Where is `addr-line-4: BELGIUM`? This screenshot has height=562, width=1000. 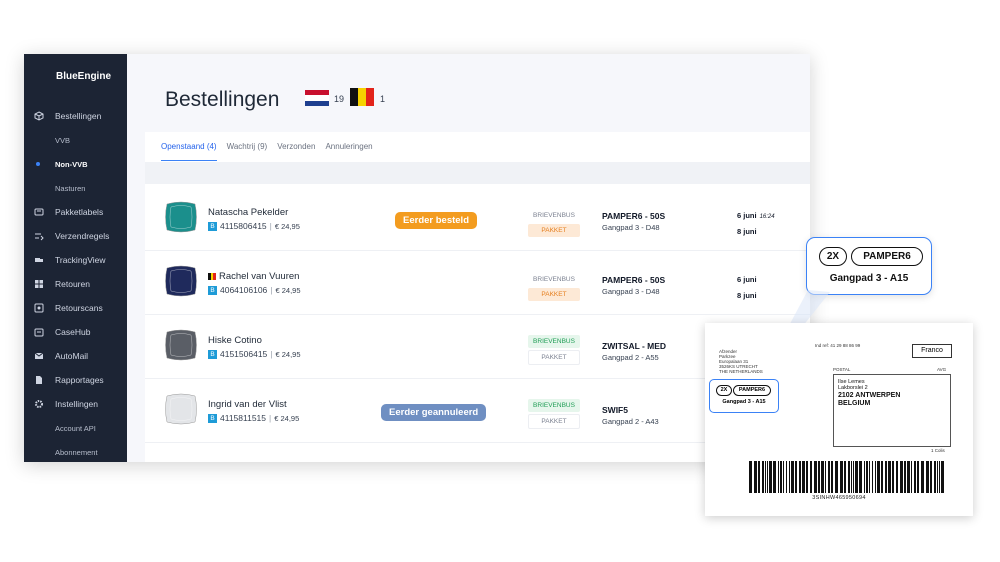
addr-line-4: BELGIUM is located at coordinates (854, 403).